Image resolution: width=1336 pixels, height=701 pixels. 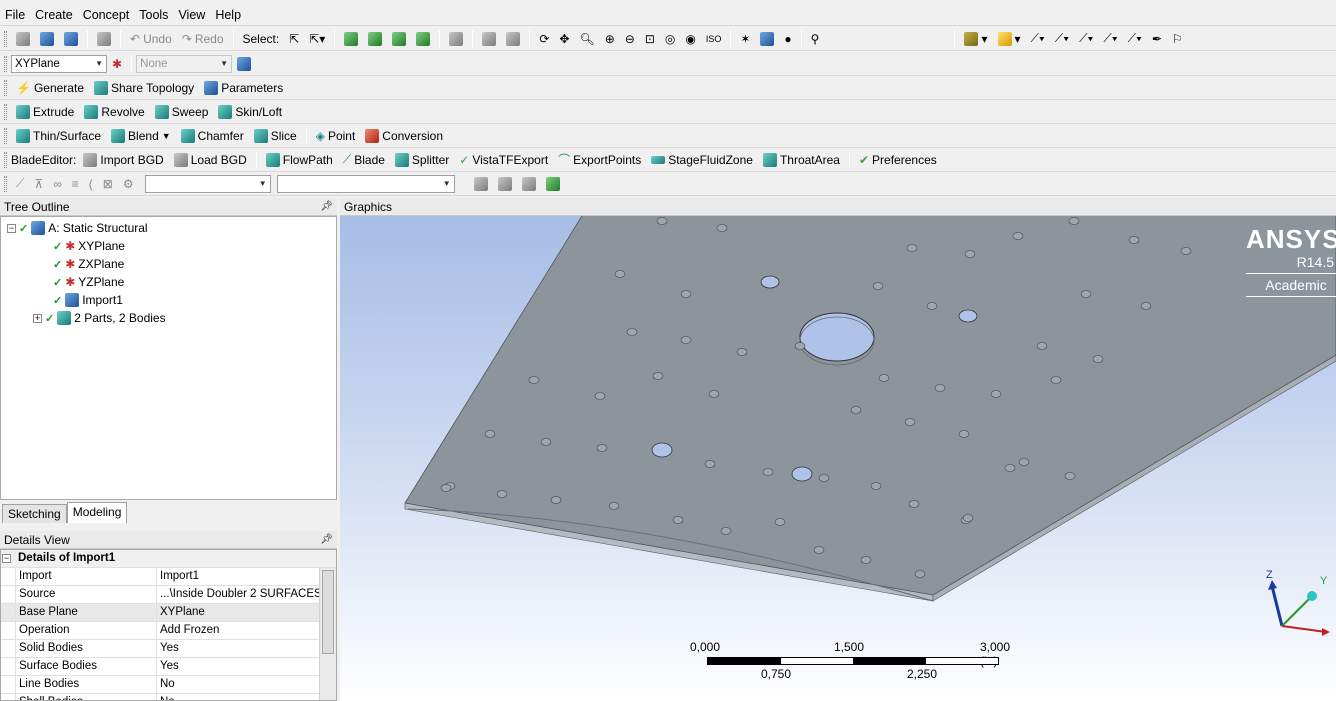 I want to click on blade-button: ⟋ Blade, so click(x=364, y=160).